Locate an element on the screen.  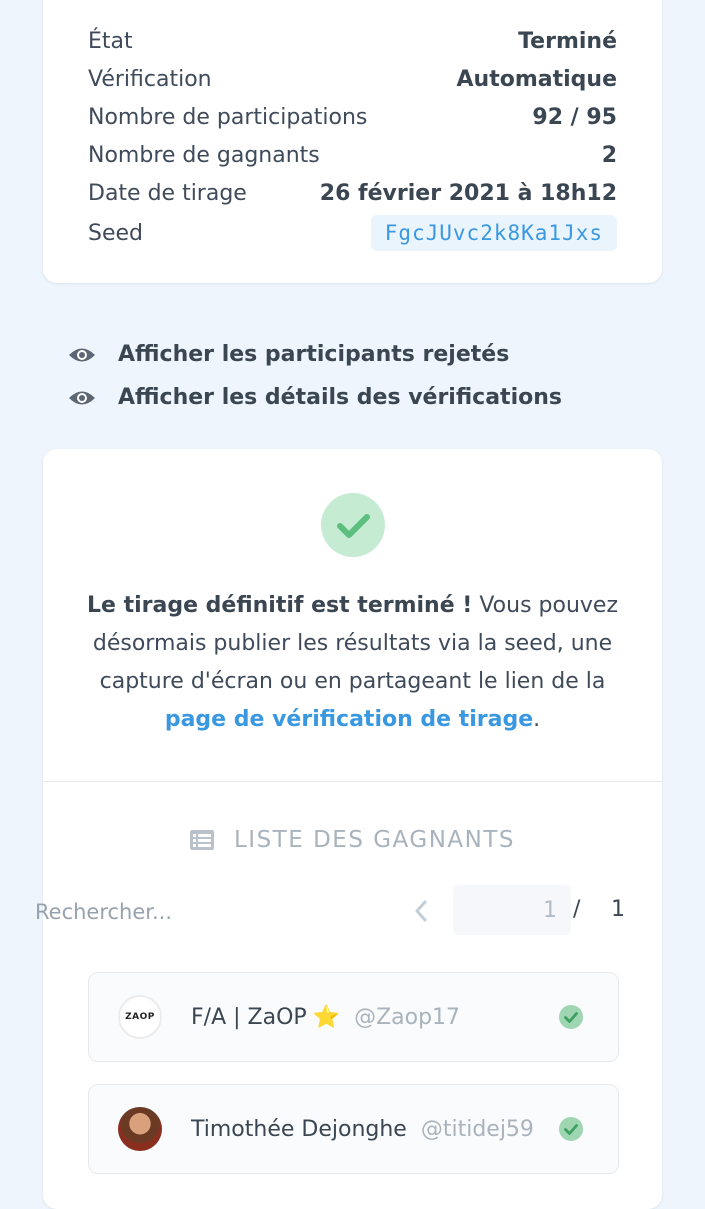
result-message-bold: Le tirage définitif est terminé ! is located at coordinates (279, 605).